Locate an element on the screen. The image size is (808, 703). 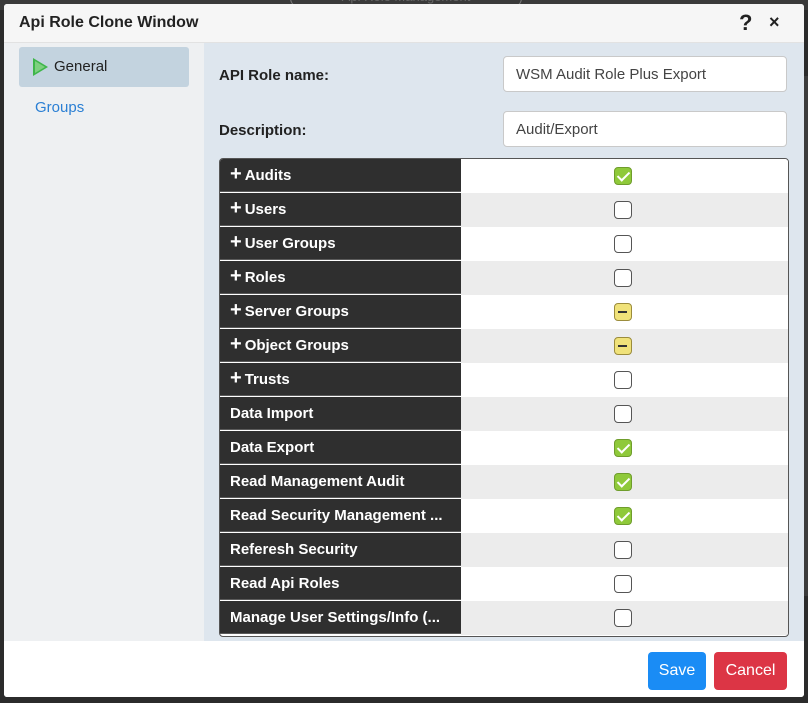
table-row: Referesh Security is located at coordinates (504, 550).